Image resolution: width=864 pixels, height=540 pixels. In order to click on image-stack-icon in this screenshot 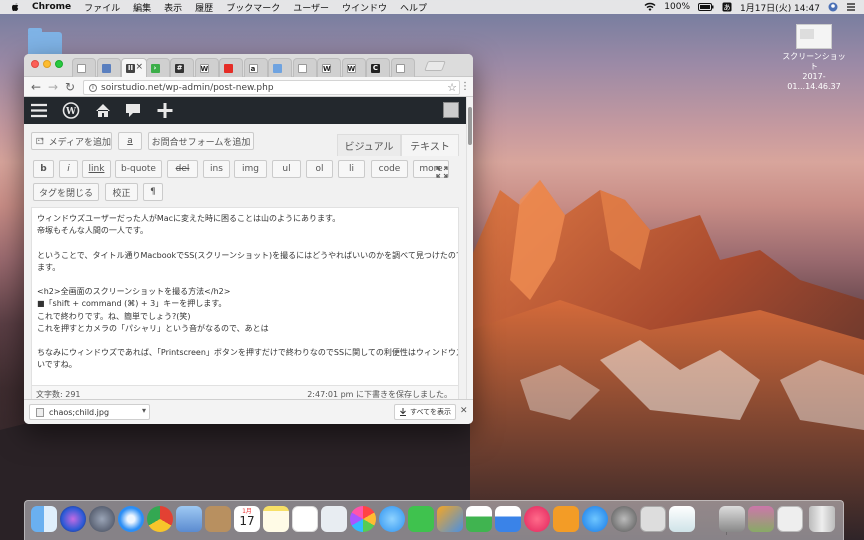, I will do `click(761, 519)`.